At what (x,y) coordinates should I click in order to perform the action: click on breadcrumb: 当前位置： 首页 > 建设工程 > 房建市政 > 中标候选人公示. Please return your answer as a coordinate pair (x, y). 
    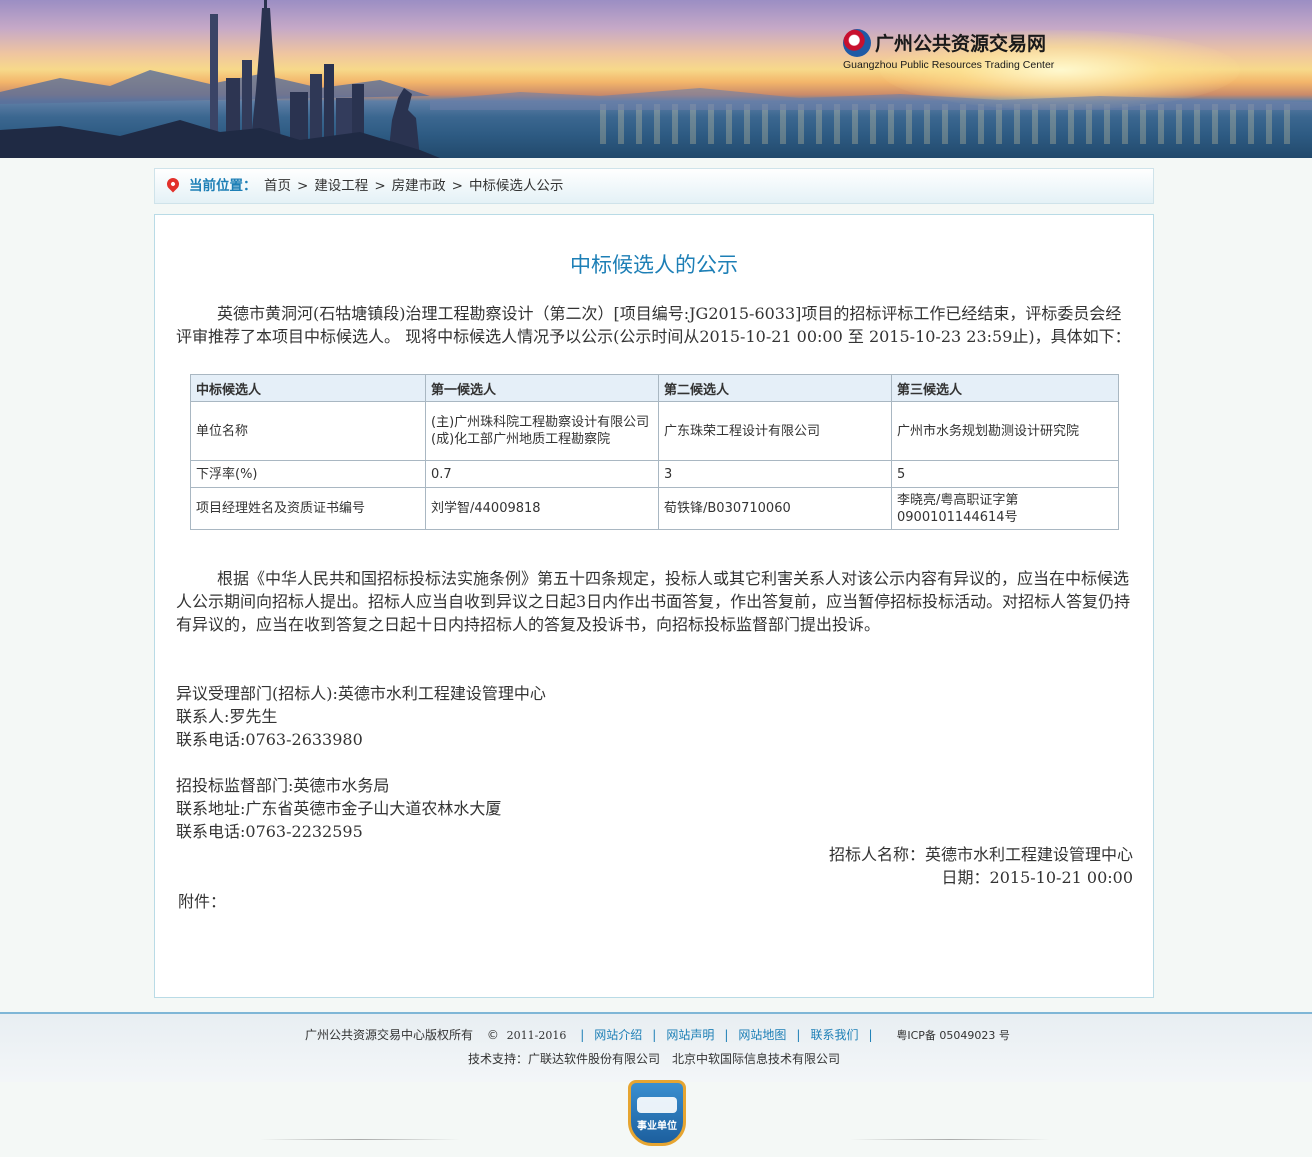
    Looking at the image, I should click on (654, 186).